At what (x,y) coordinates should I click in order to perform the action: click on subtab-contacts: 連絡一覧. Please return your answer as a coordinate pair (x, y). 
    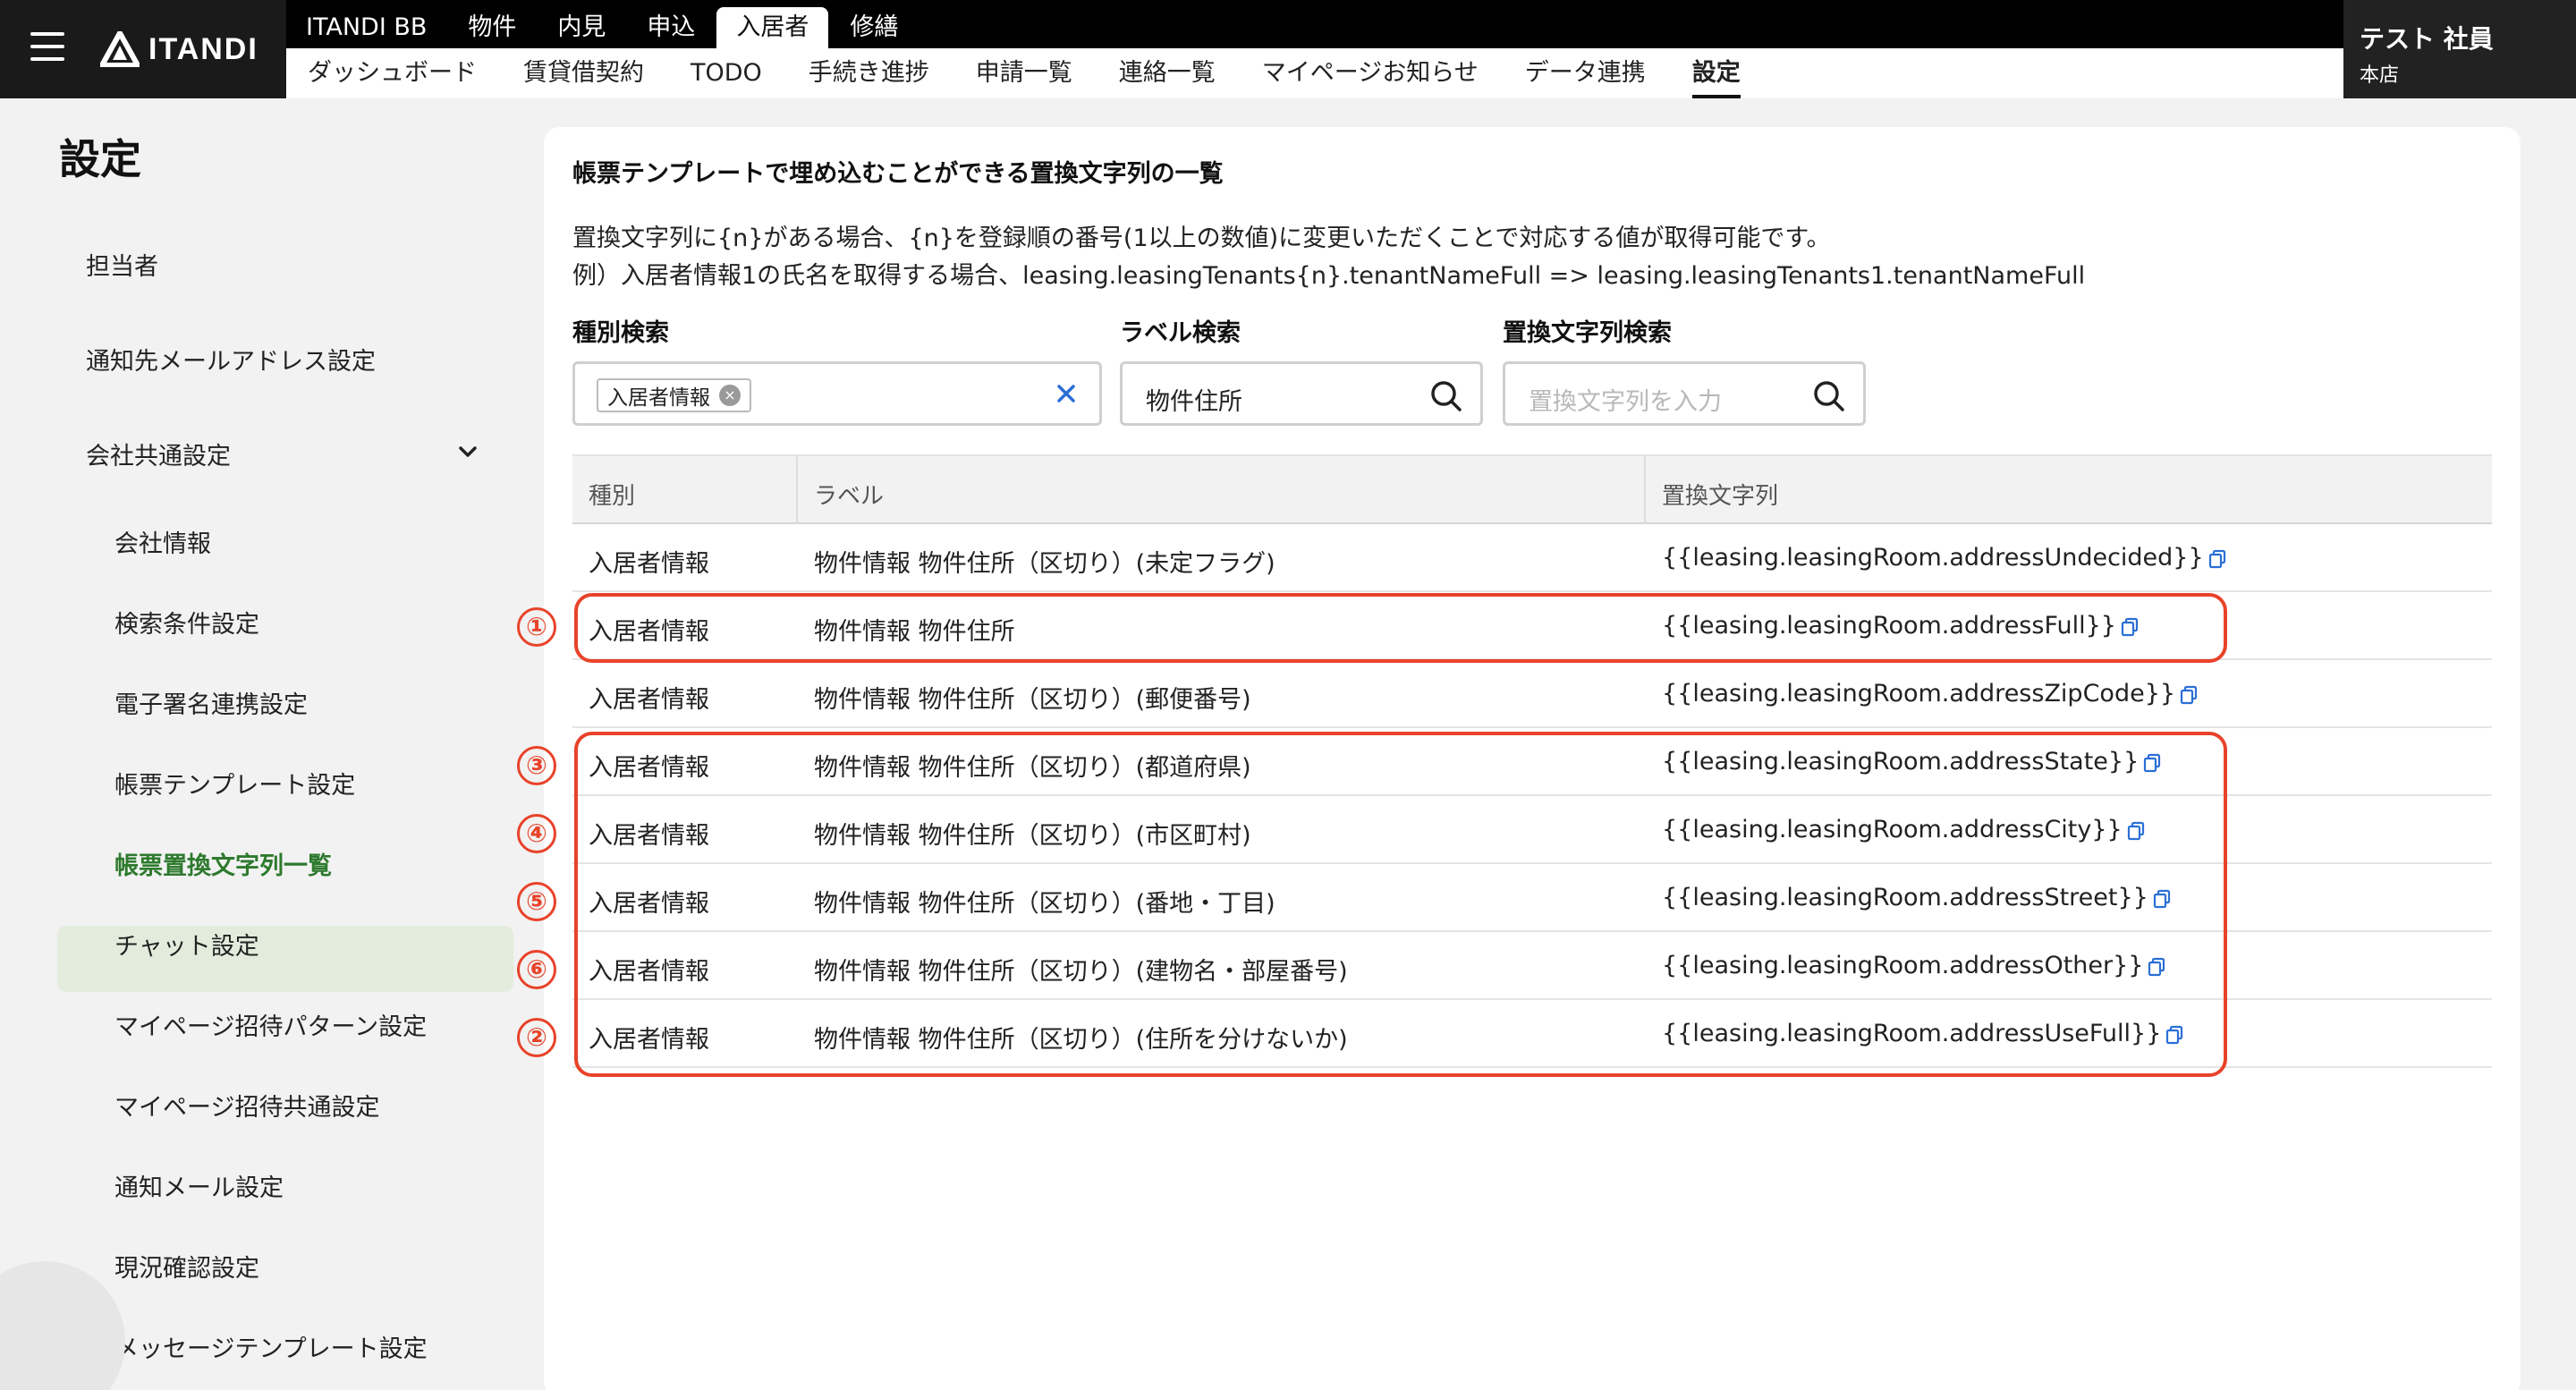
    Looking at the image, I should click on (1167, 73).